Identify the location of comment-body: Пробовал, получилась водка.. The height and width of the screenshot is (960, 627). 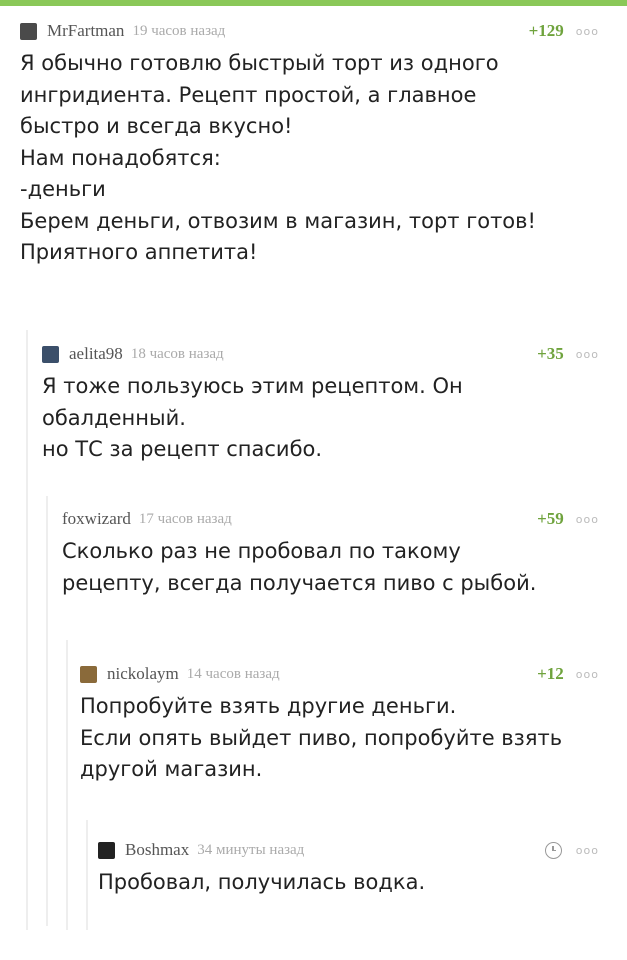
(362, 883).